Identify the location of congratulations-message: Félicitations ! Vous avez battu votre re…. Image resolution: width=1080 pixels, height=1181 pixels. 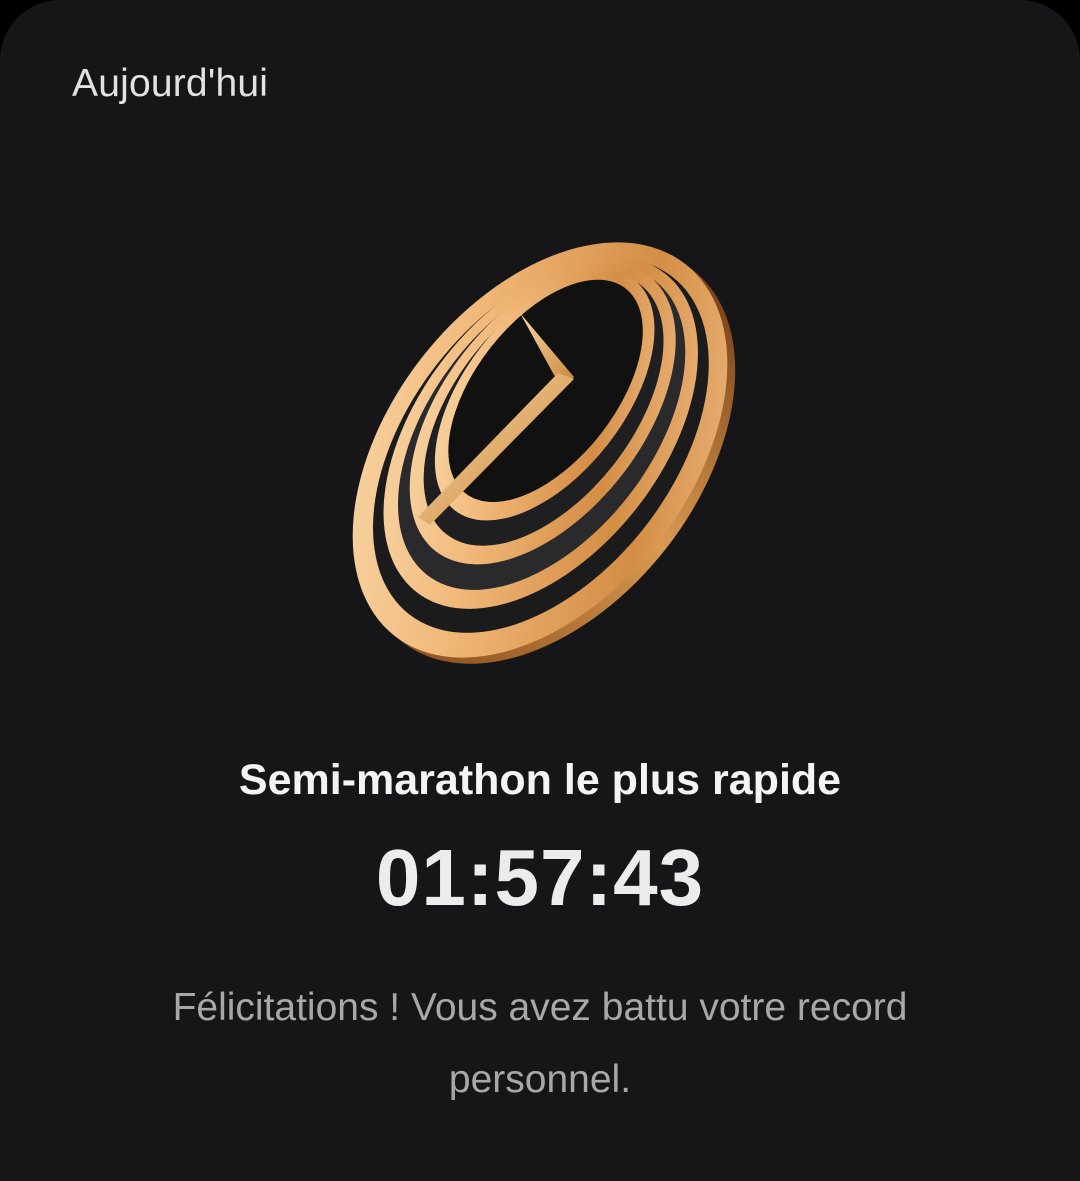
(540, 1043).